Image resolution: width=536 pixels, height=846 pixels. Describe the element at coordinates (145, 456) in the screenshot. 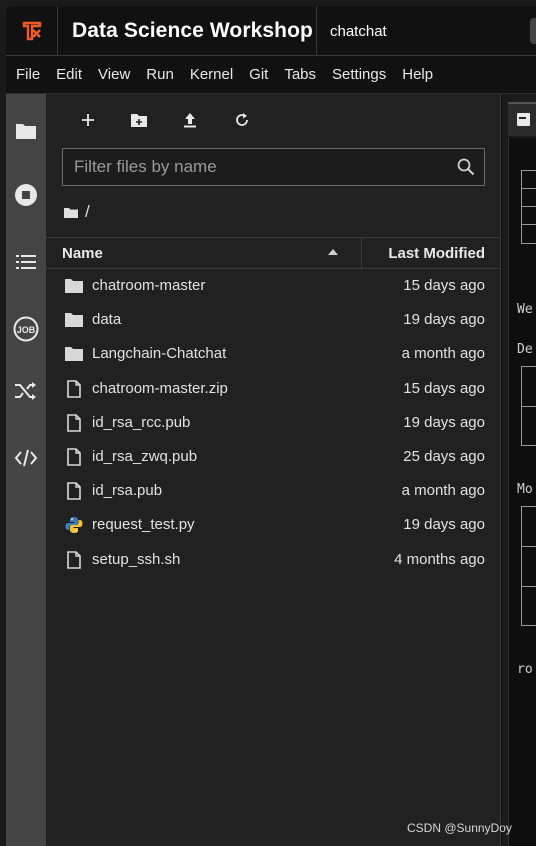

I see `file-name: id_rsa_zwq.pub` at that location.